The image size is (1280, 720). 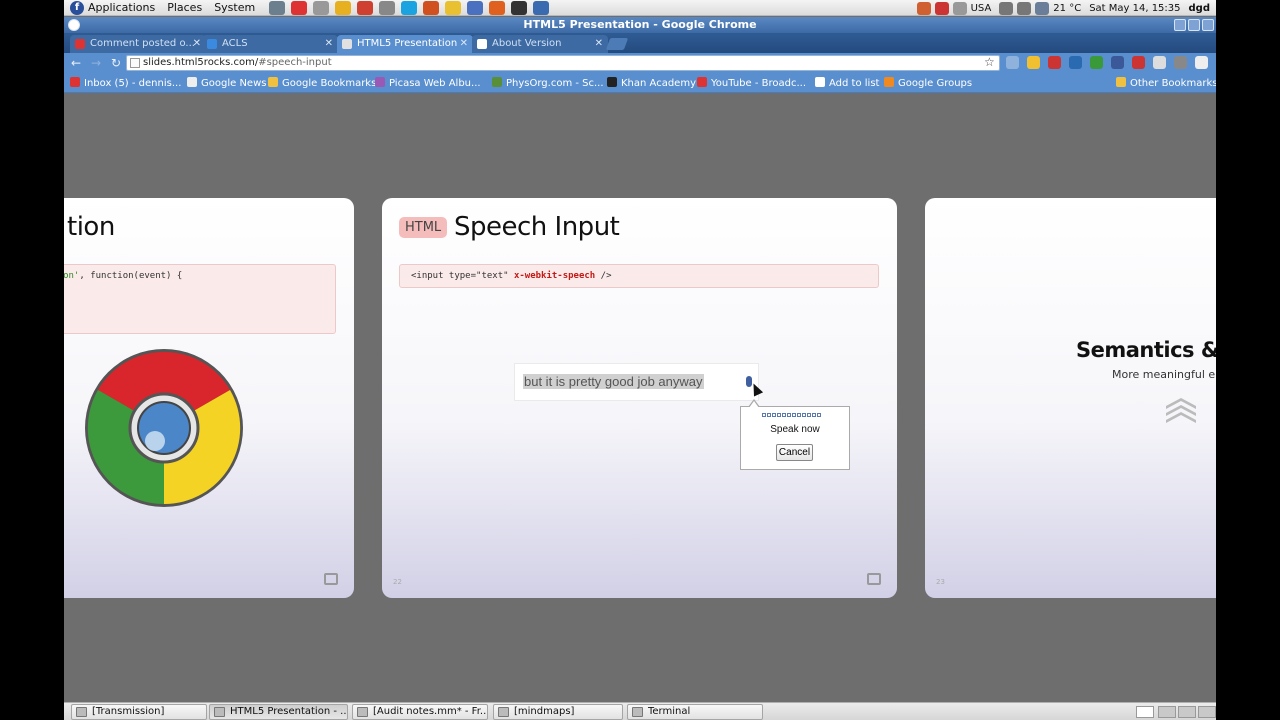 What do you see at coordinates (1012, 62) in the screenshot?
I see `ext-page-icon` at bounding box center [1012, 62].